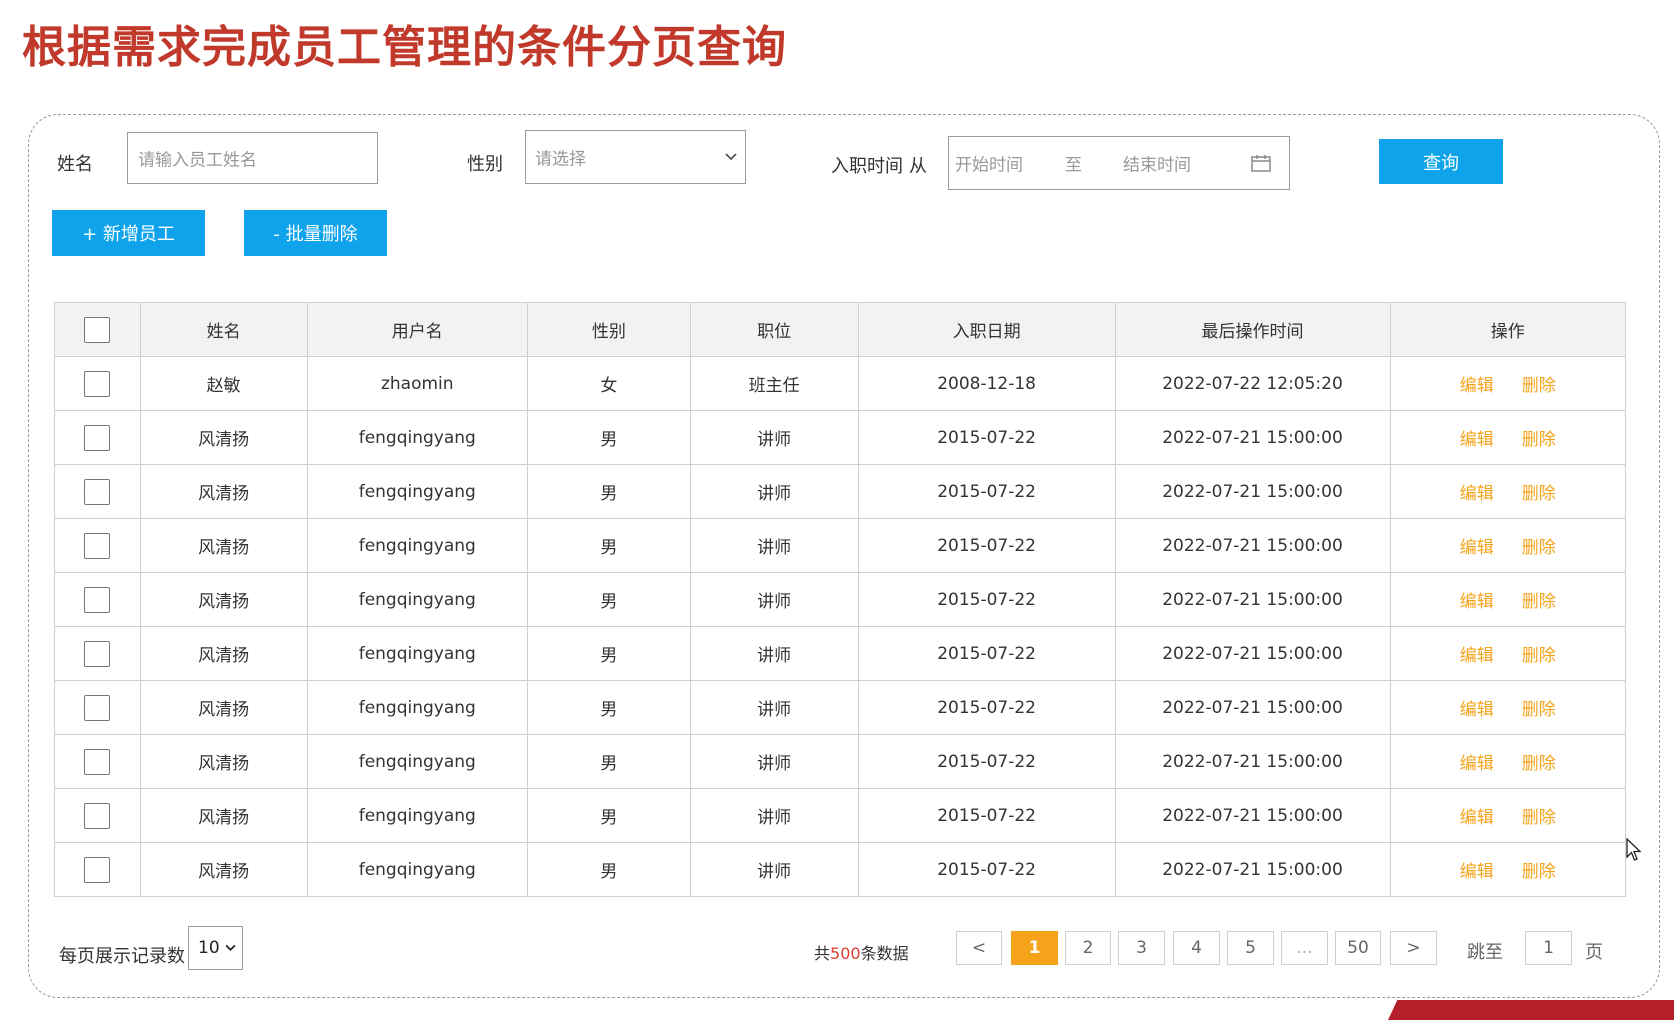  Describe the element at coordinates (1261, 163) in the screenshot. I see `calendar-icon` at that location.